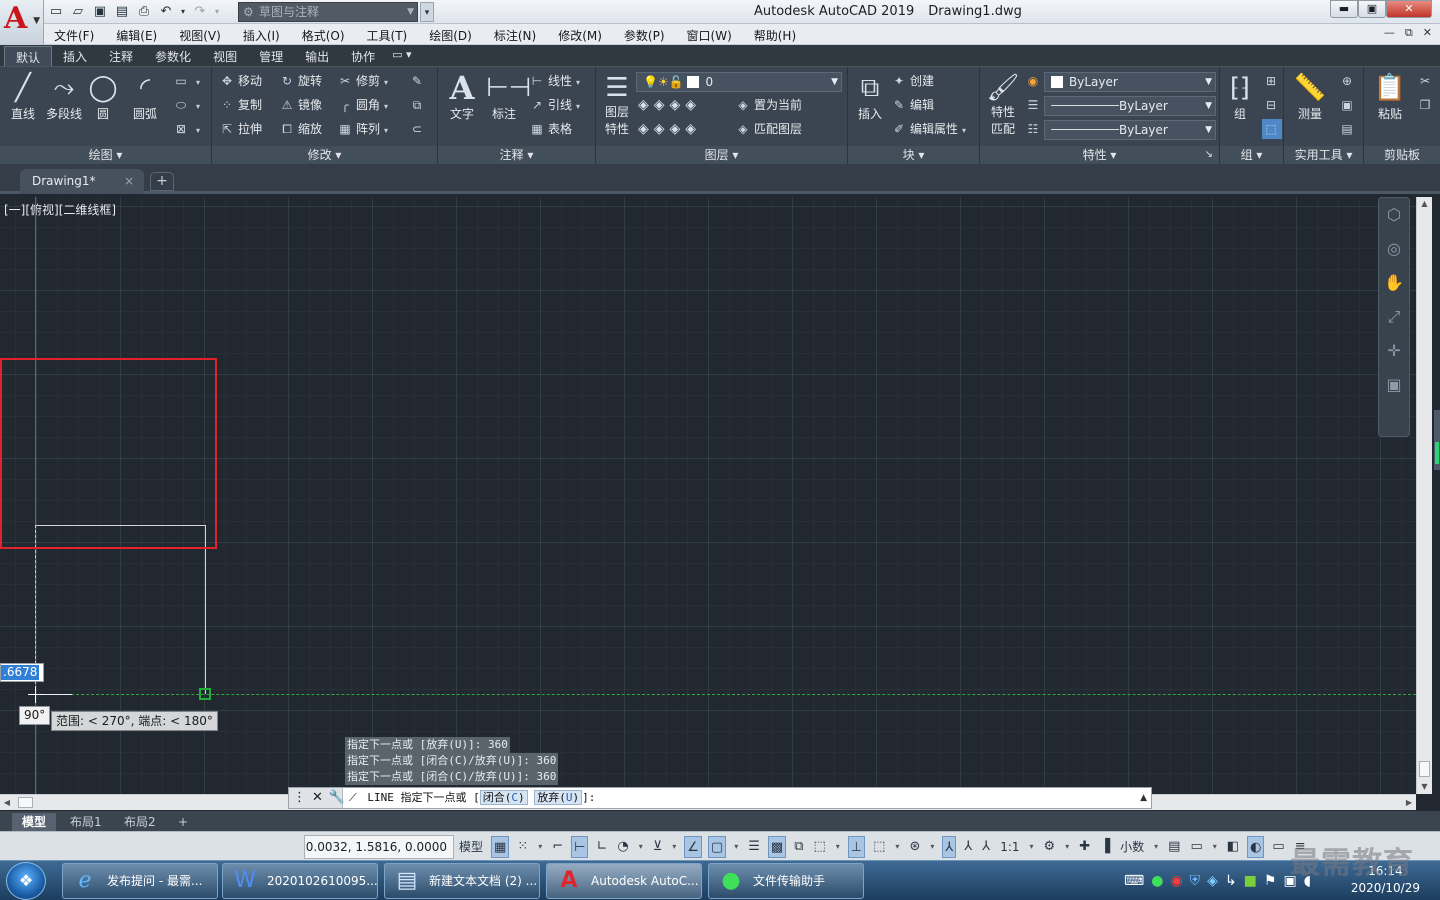  What do you see at coordinates (554, 81) in the screenshot?
I see `linear-dim-button: ⊢ 线性 ▾` at bounding box center [554, 81].